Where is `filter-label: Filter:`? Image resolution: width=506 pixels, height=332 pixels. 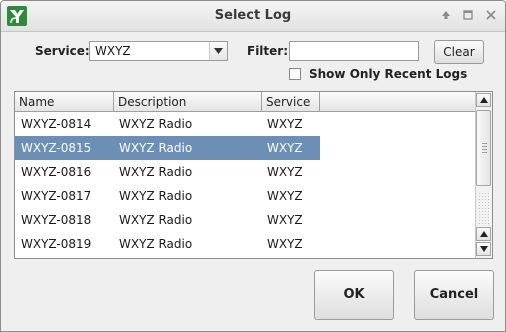
filter-label: Filter: is located at coordinates (268, 51).